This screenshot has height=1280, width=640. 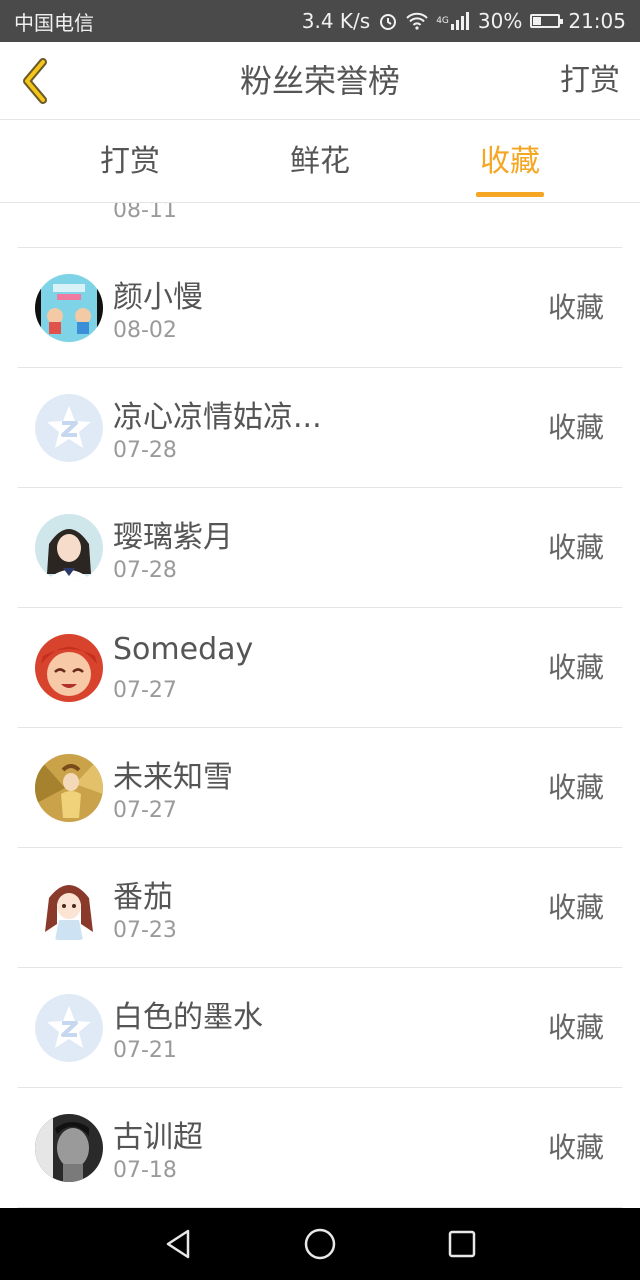 I want to click on list-item: Someday 07-27 收藏, so click(x=320, y=668).